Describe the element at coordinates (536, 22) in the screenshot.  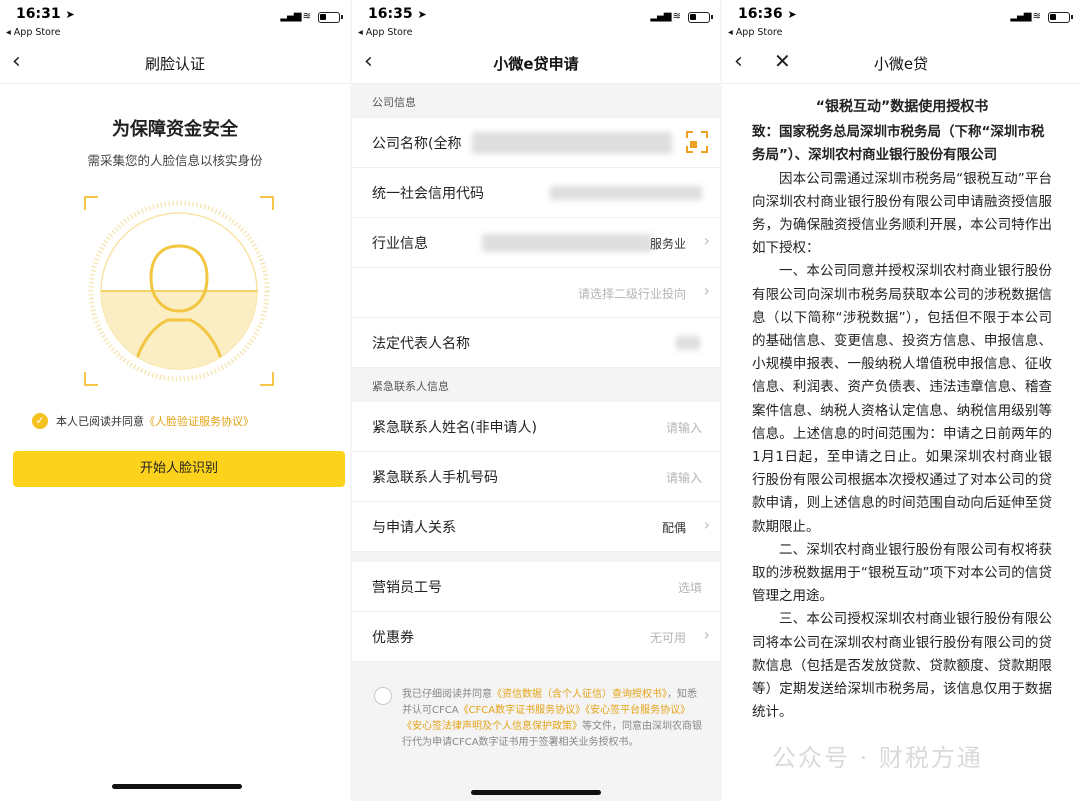
I see `status-bar: 16:35 ➤ ◂ App Store ▂▄▆ ≋` at that location.